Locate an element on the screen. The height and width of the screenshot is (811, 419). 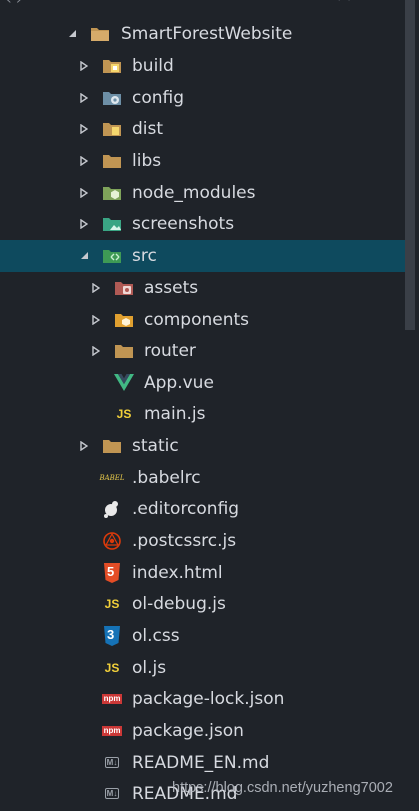
css3-glyph: 3 is located at coordinates (111, 634).